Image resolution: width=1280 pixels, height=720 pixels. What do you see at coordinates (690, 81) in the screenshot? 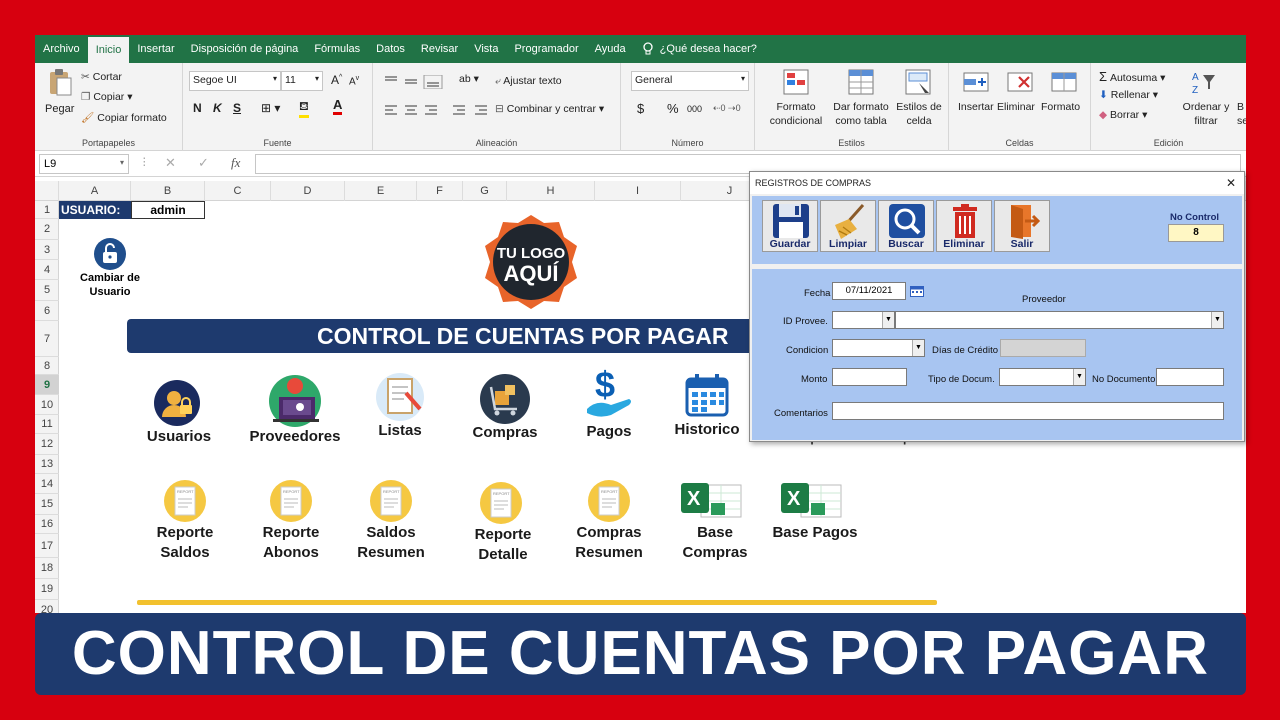
I see `number-format-select: General ▾` at bounding box center [690, 81].